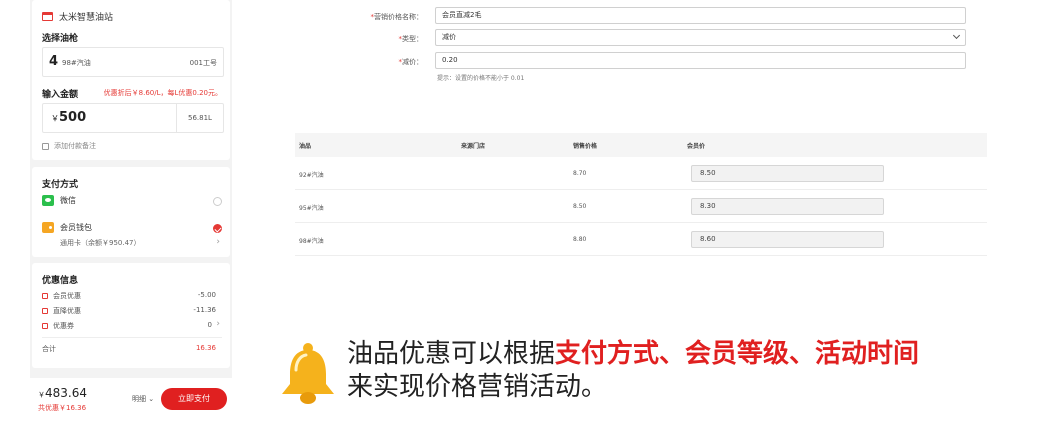  I want to click on bell-icon, so click(308, 373).